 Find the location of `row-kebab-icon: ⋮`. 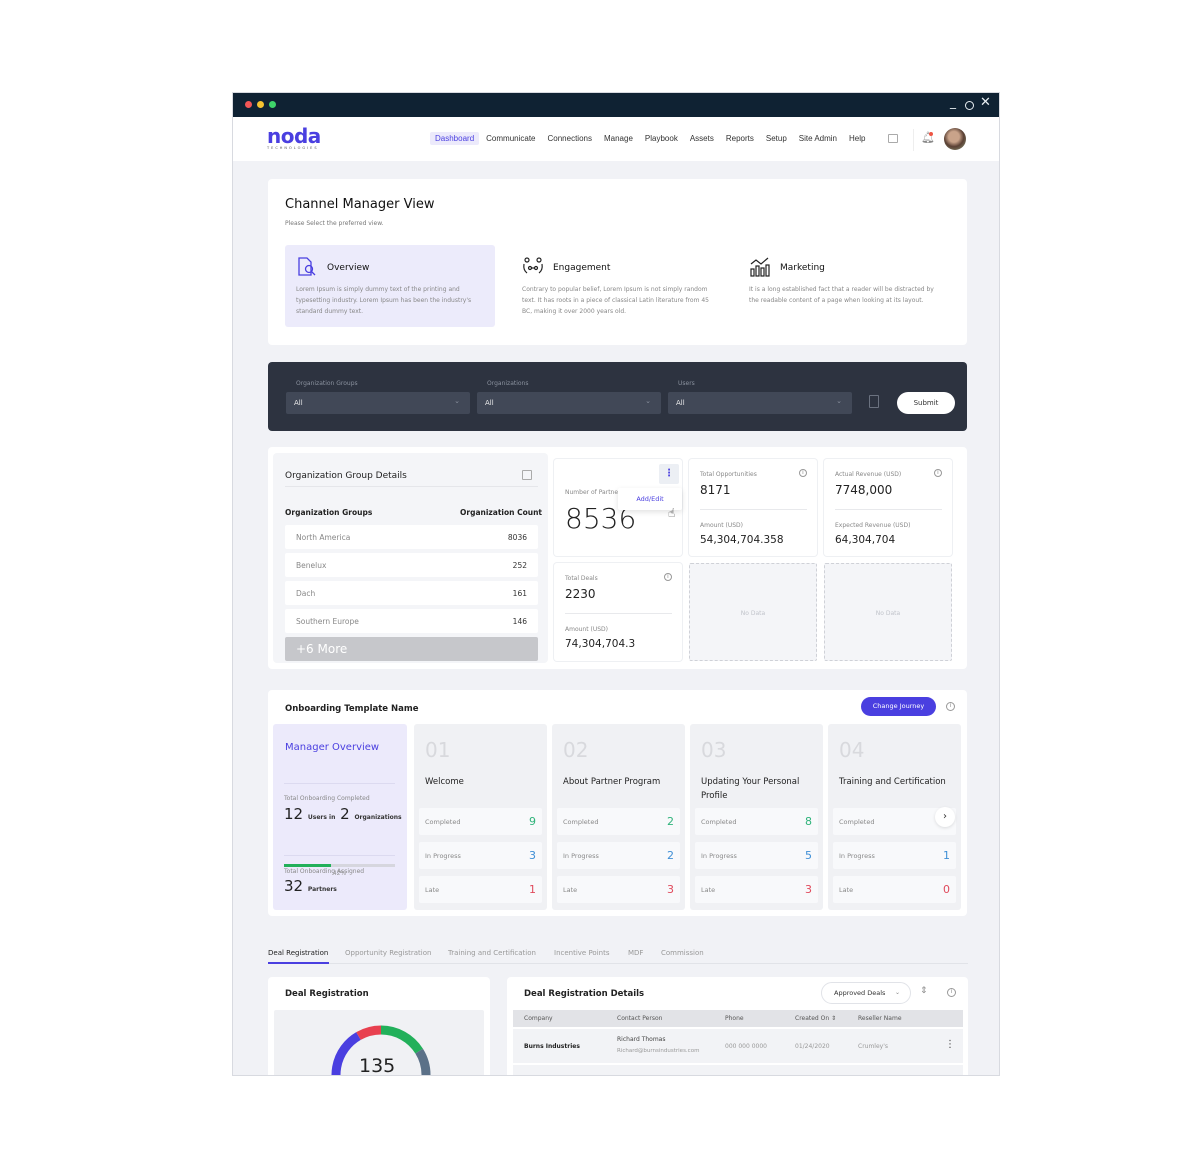

row-kebab-icon: ⋮ is located at coordinates (950, 1044).